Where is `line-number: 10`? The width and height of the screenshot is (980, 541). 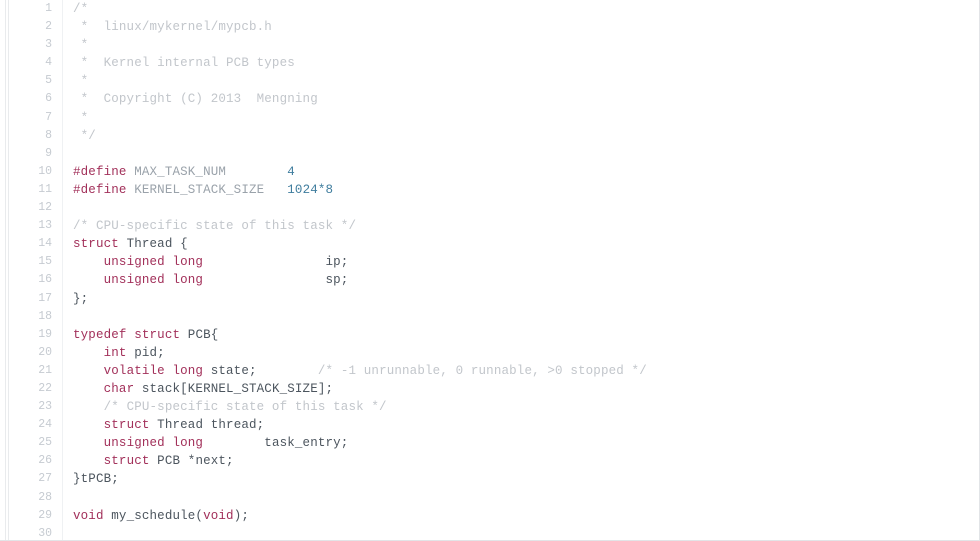
line-number: 10 is located at coordinates (31, 171).